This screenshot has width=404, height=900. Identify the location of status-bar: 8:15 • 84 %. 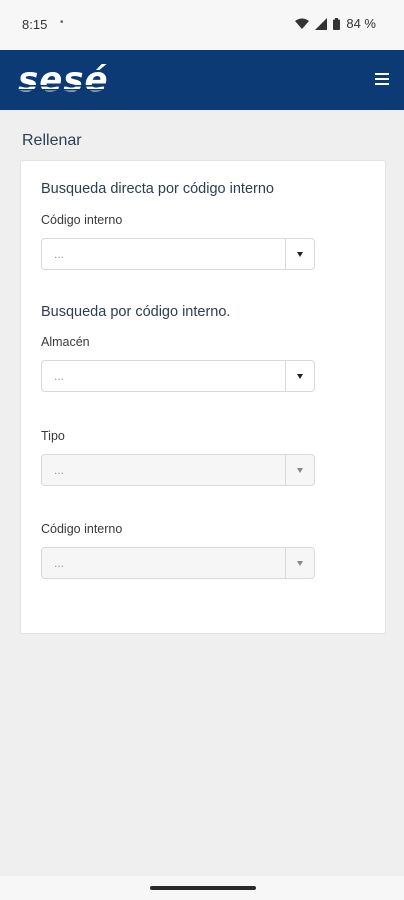
(202, 25).